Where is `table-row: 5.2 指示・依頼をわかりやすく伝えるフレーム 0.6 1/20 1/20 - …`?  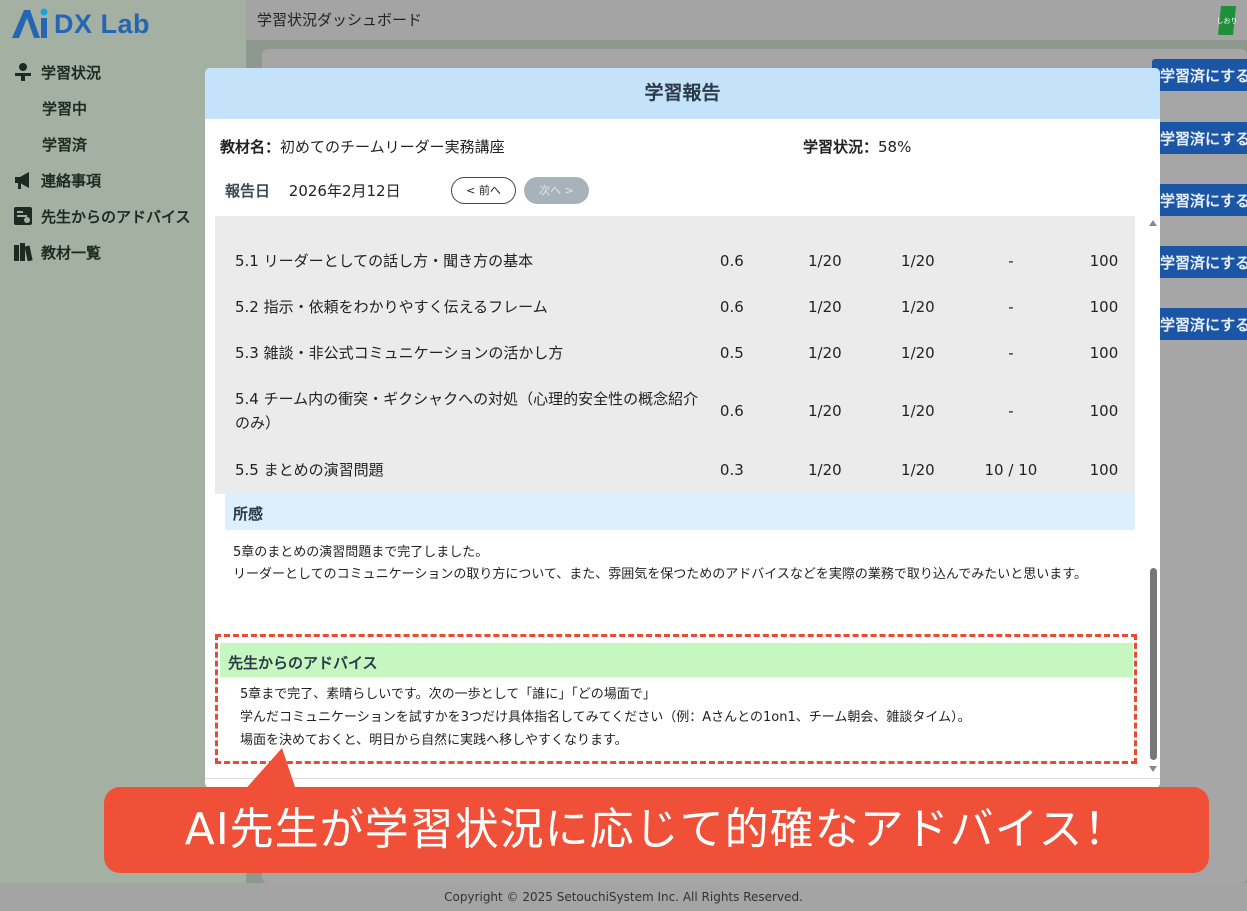
table-row: 5.2 指示・依頼をわかりやすく伝えるフレーム 0.6 1/20 1/20 - … is located at coordinates (675, 307).